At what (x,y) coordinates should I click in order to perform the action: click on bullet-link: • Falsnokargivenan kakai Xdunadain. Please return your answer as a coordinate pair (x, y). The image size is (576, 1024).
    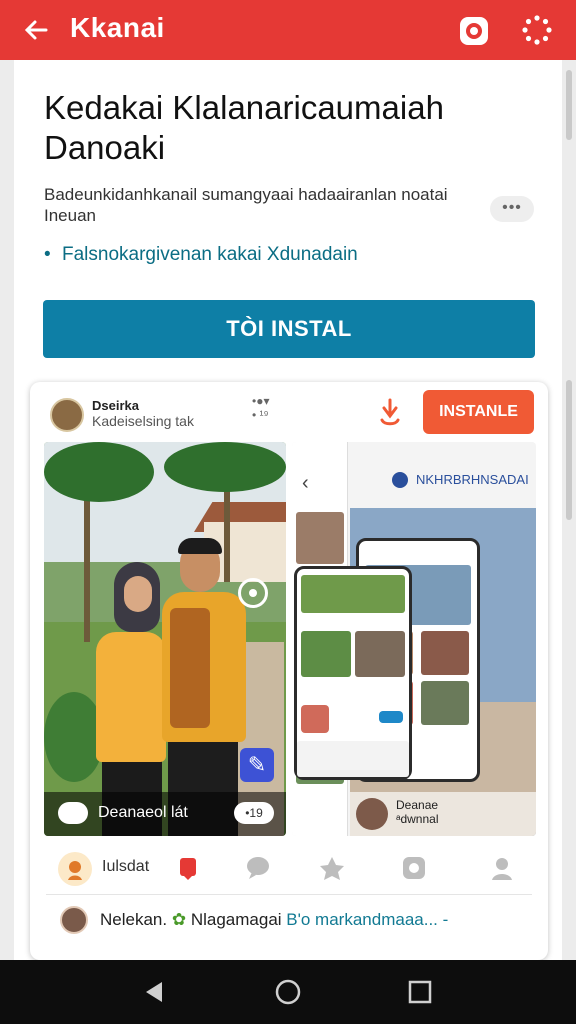
    Looking at the image, I should click on (201, 255).